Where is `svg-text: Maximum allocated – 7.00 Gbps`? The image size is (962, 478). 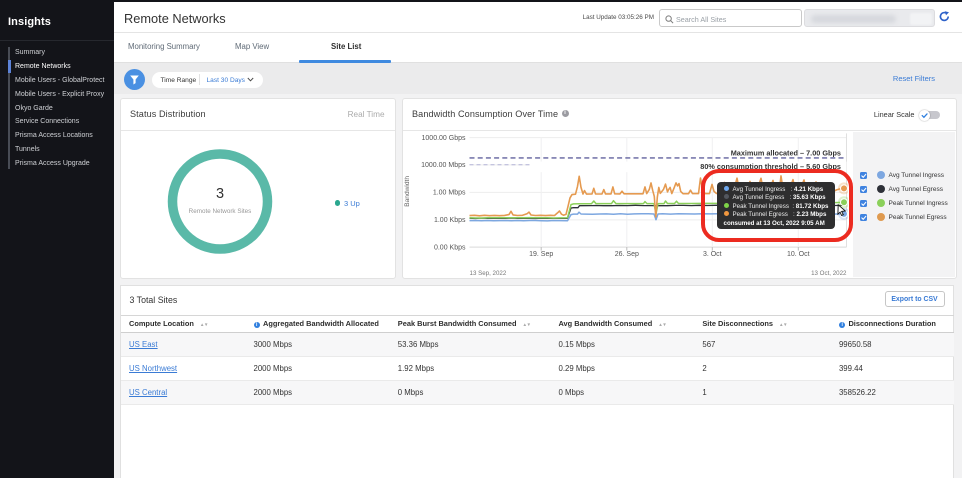 svg-text: Maximum allocated – 7.00 Gbps is located at coordinates (785, 152).